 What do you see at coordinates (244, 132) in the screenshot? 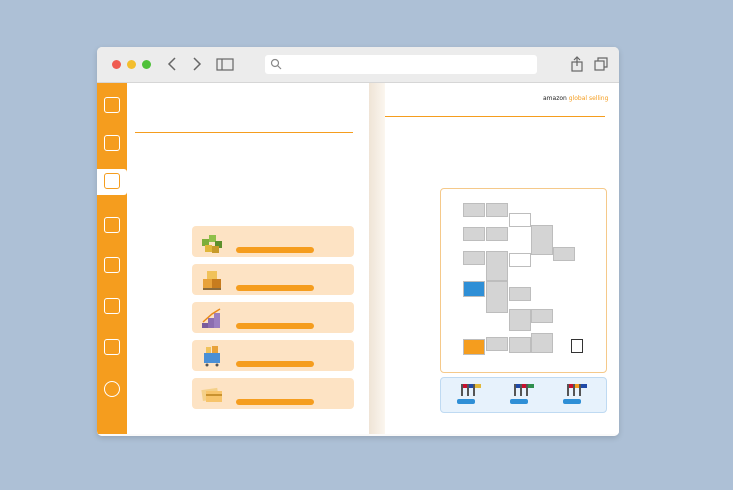
I see `title-divider` at bounding box center [244, 132].